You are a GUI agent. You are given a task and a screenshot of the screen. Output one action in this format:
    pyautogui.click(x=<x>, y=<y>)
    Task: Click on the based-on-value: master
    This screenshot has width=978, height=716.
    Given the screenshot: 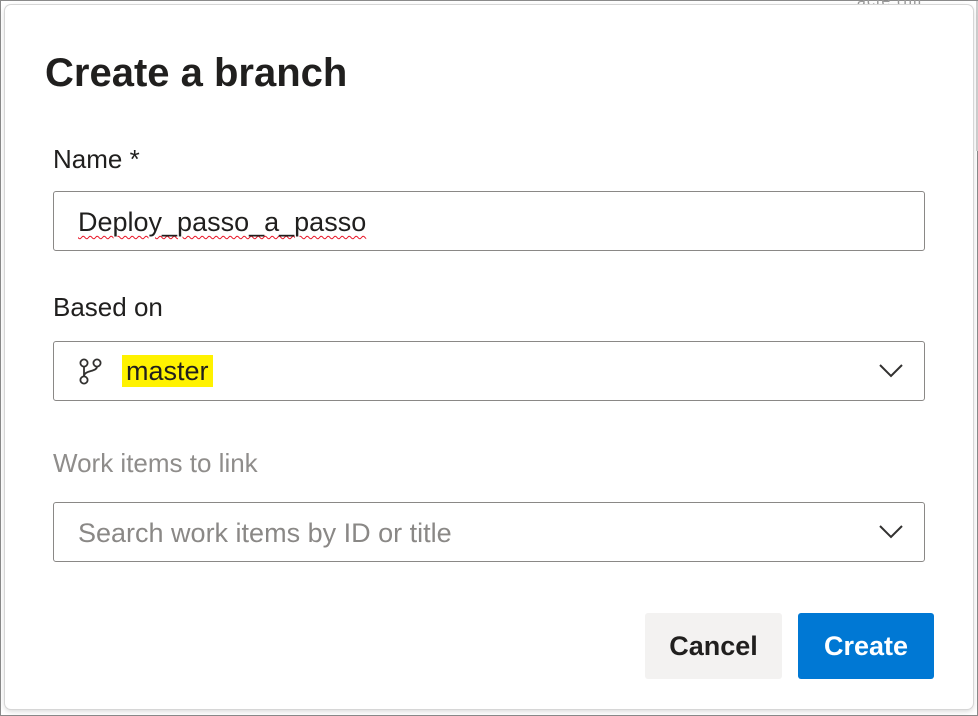 What is the action you would take?
    pyautogui.click(x=167, y=371)
    